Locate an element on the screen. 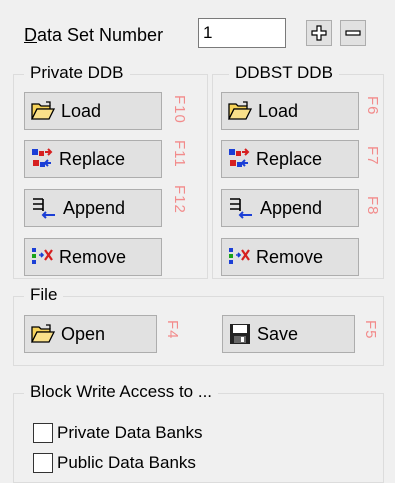  private-remove-button: Remove is located at coordinates (93, 257).